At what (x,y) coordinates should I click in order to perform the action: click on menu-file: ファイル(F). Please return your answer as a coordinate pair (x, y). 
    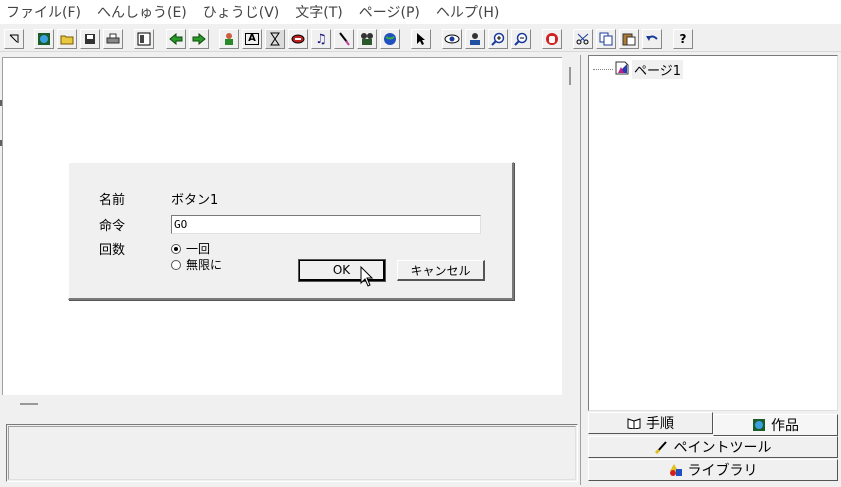
    Looking at the image, I should click on (44, 12).